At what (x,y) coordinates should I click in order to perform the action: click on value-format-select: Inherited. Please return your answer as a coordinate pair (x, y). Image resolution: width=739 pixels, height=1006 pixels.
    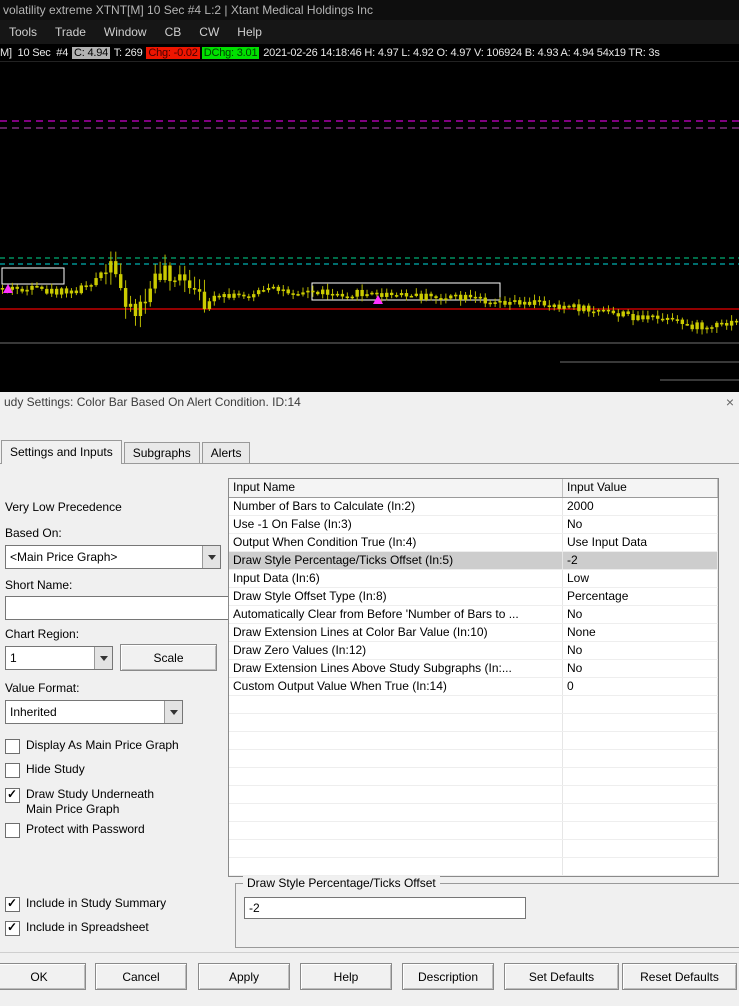
    Looking at the image, I should click on (94, 712).